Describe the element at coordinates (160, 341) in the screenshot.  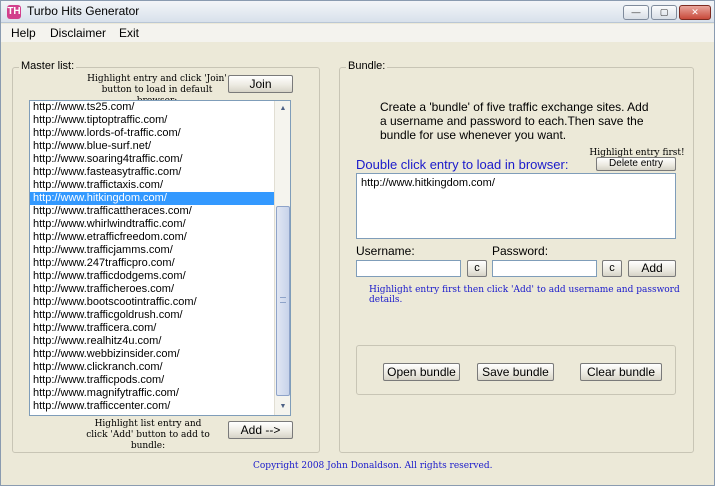
I see `list-item: http://www.realhitz4u.com/` at that location.